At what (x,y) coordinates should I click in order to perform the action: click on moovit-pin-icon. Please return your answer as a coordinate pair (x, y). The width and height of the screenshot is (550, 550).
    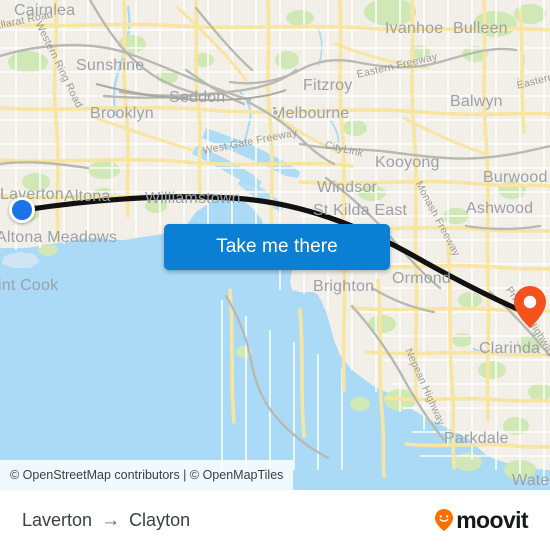
    Looking at the image, I should click on (444, 520).